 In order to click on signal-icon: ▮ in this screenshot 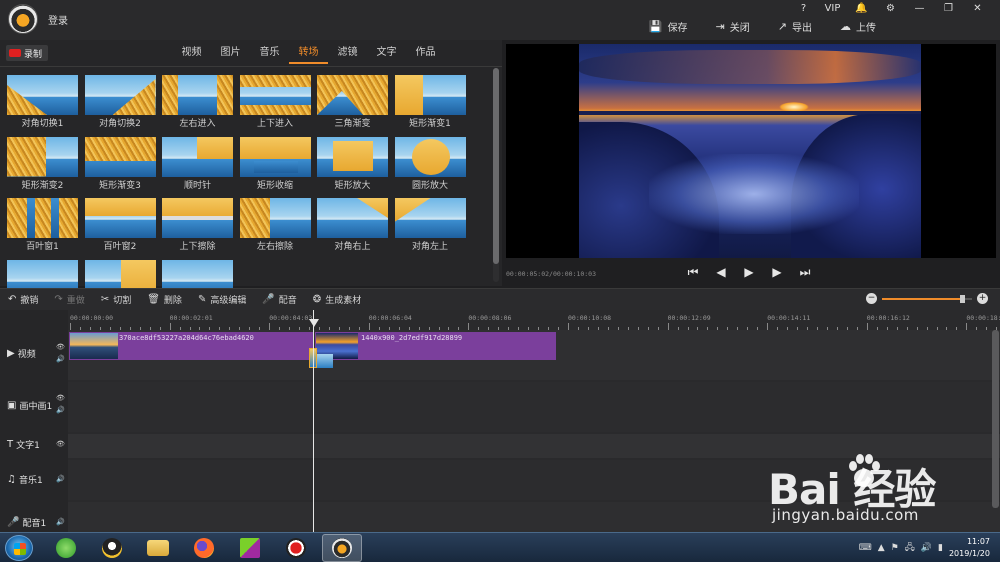, I will do `click(940, 548)`.